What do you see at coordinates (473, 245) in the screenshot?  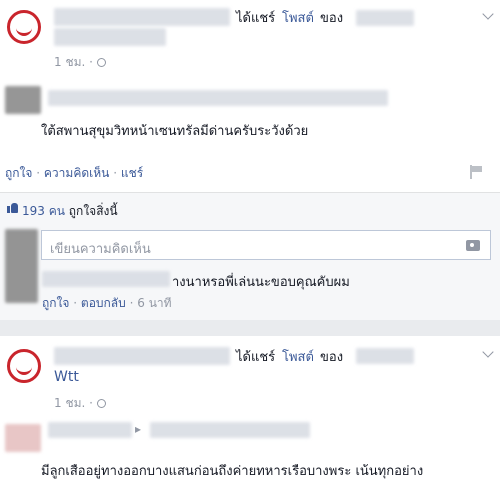 I see `camera-icon` at bounding box center [473, 245].